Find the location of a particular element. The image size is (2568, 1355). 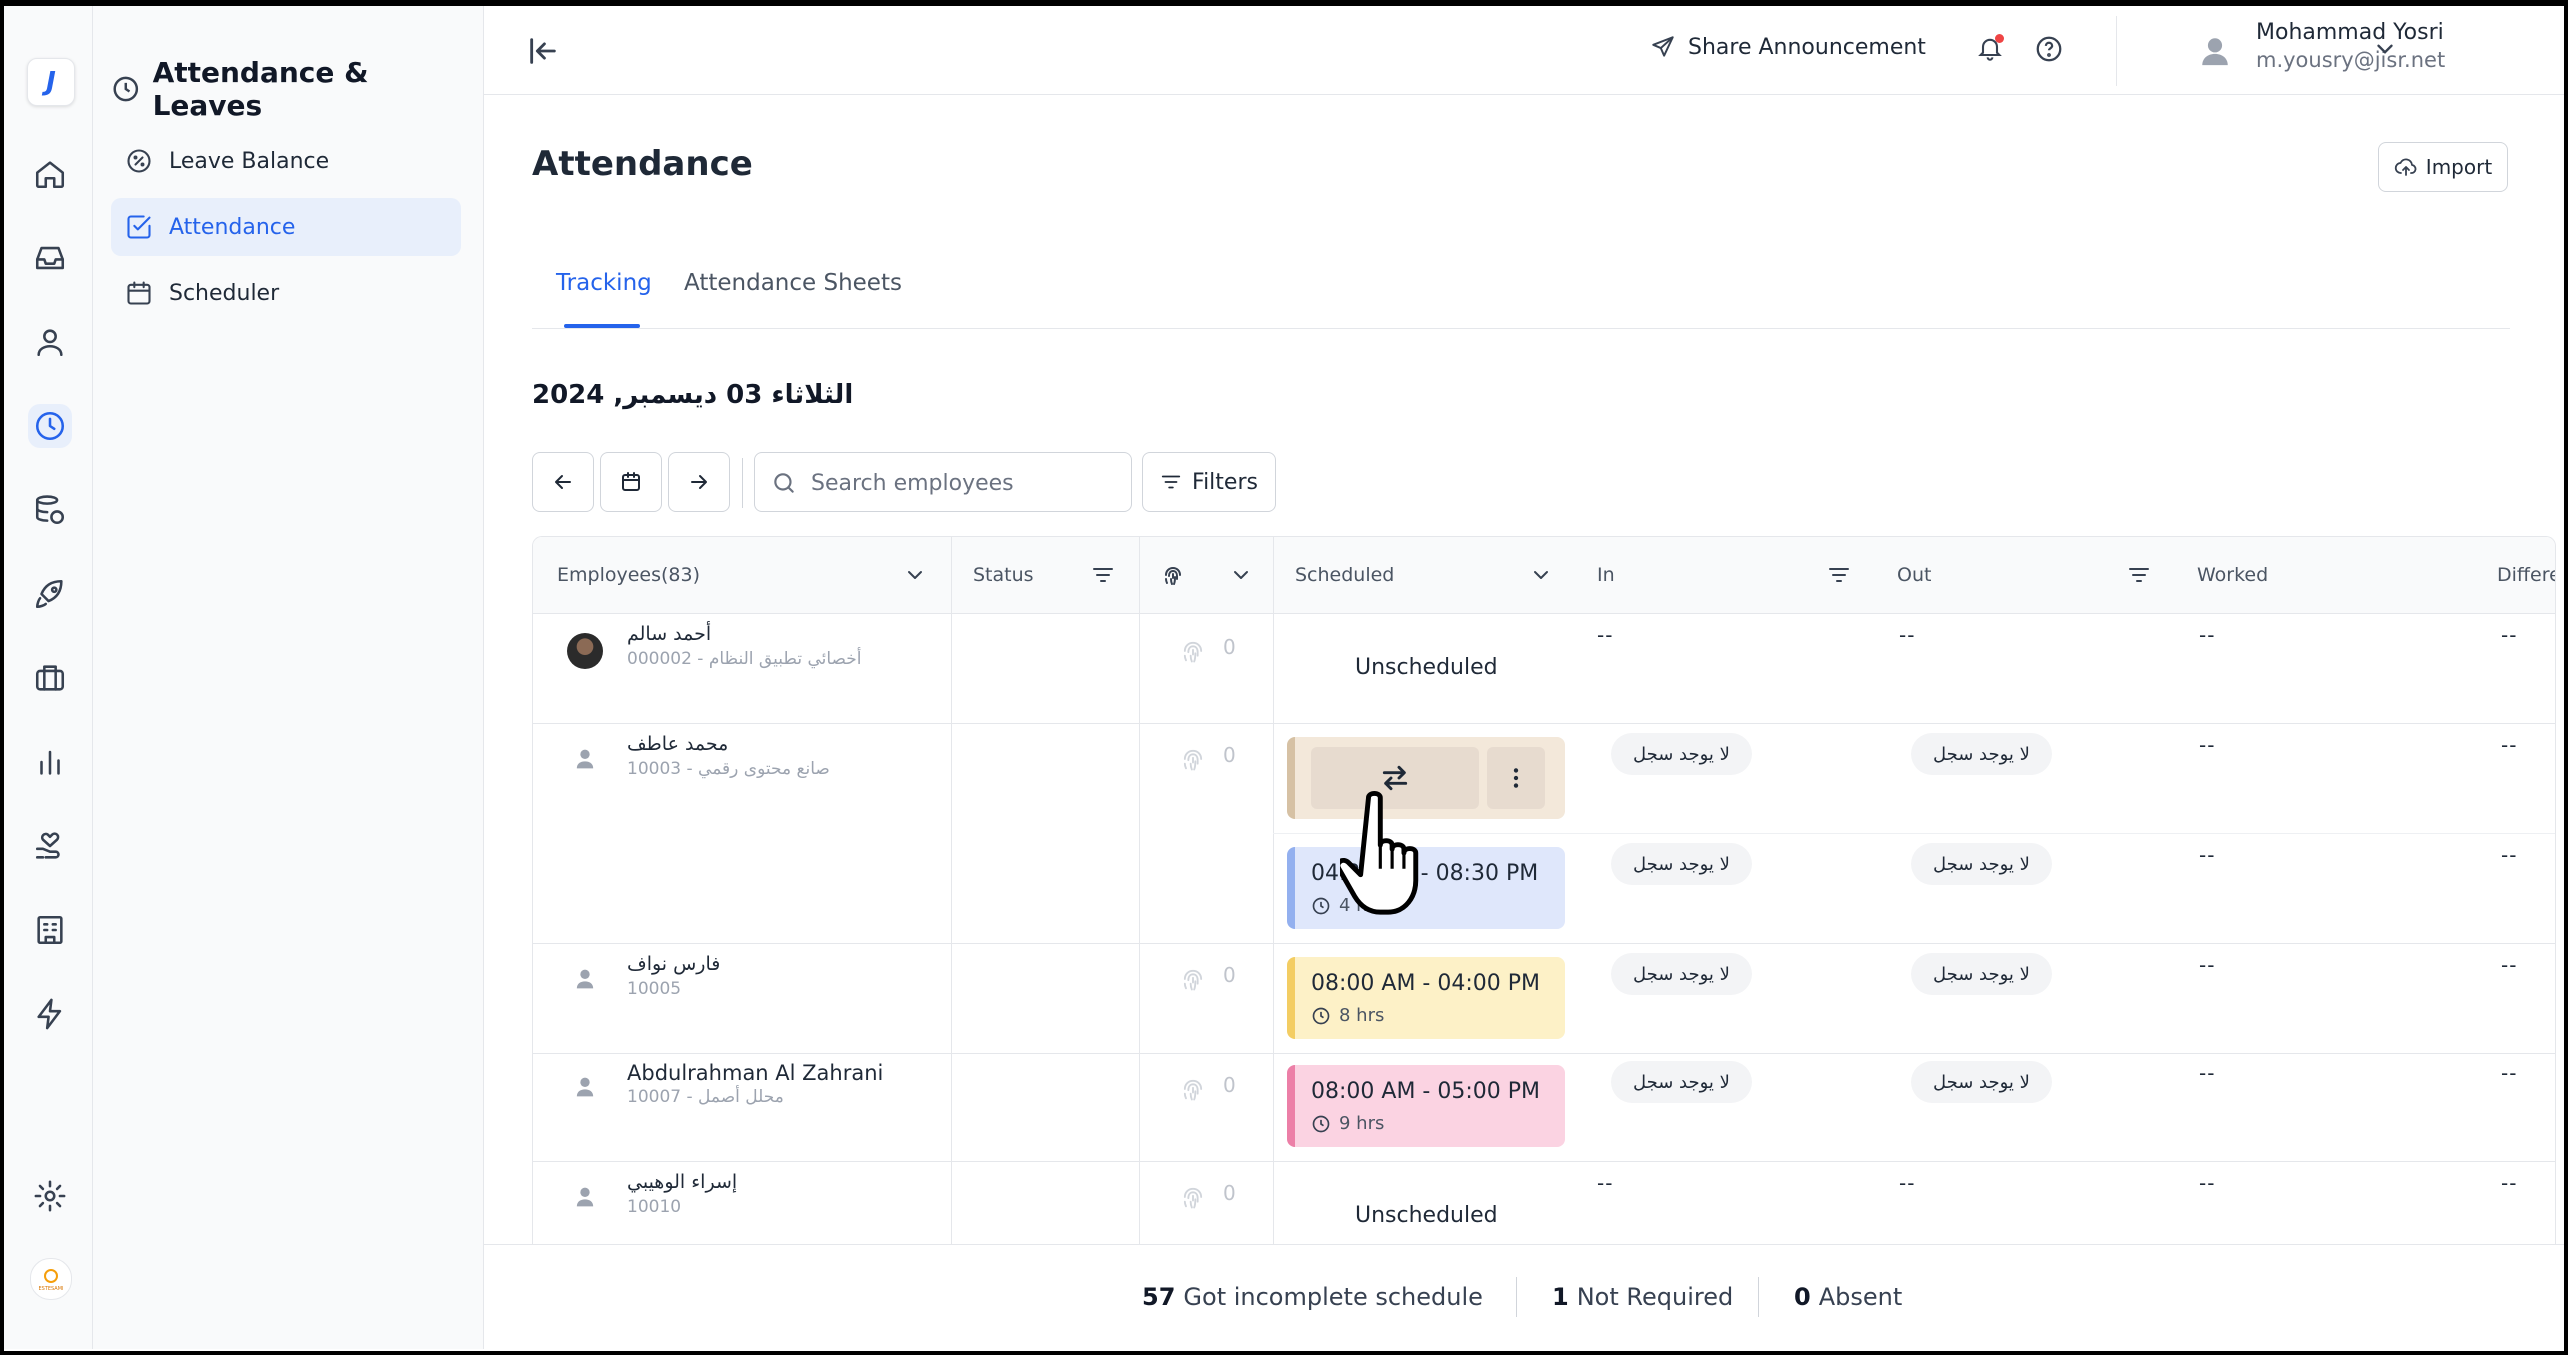

shift-card: 08:00 AM - 05:00 PM 9 hrs is located at coordinates (1426, 1106).